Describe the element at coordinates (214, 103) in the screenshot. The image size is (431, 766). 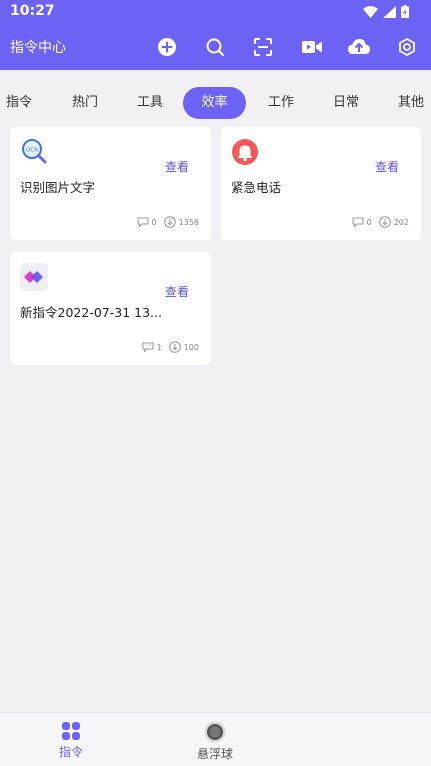
I see `tab-efficiency: 效率` at that location.